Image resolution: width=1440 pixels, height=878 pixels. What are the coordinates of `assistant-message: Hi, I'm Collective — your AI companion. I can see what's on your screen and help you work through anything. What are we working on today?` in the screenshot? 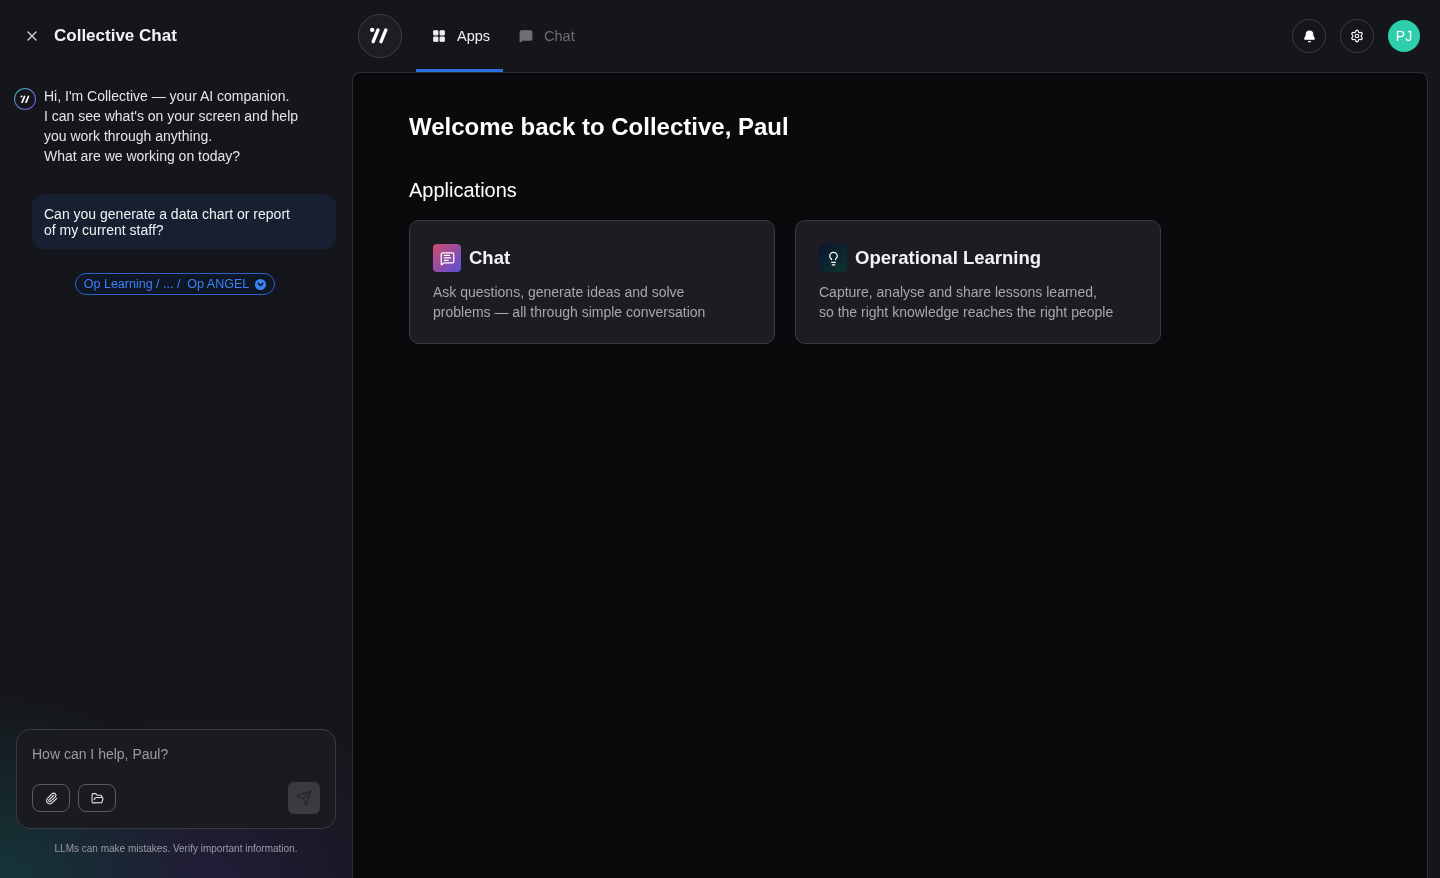 It's located at (171, 126).